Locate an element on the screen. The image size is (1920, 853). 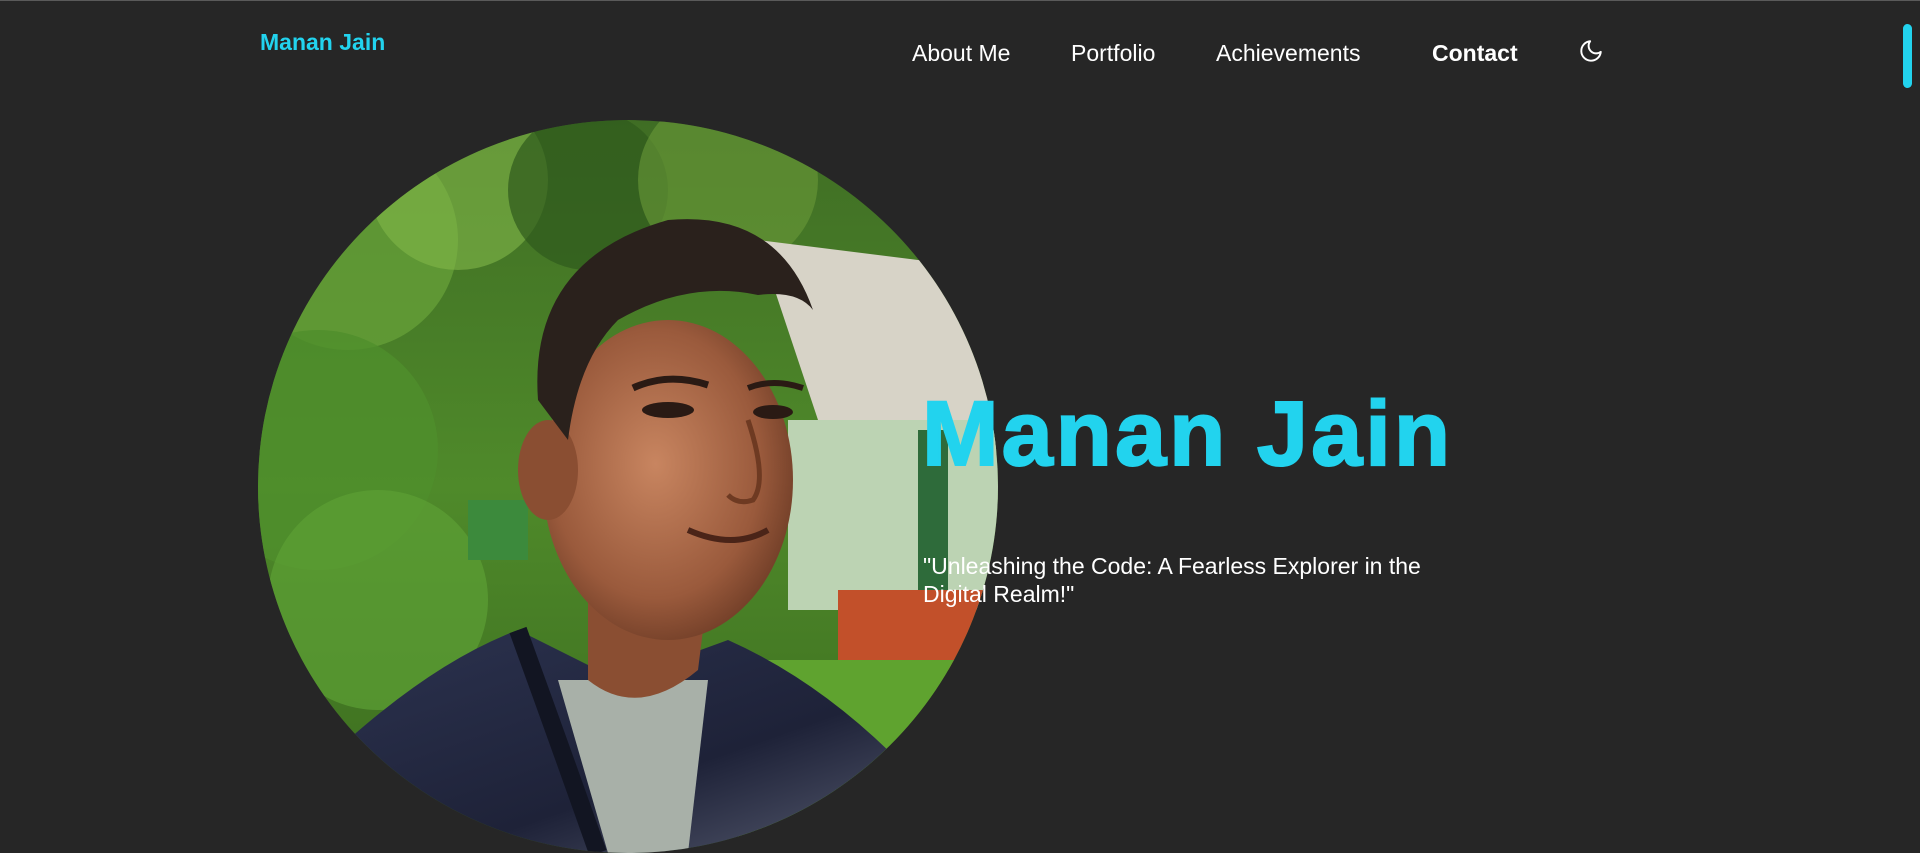
scrollbar-thumb is located at coordinates (1907, 56).